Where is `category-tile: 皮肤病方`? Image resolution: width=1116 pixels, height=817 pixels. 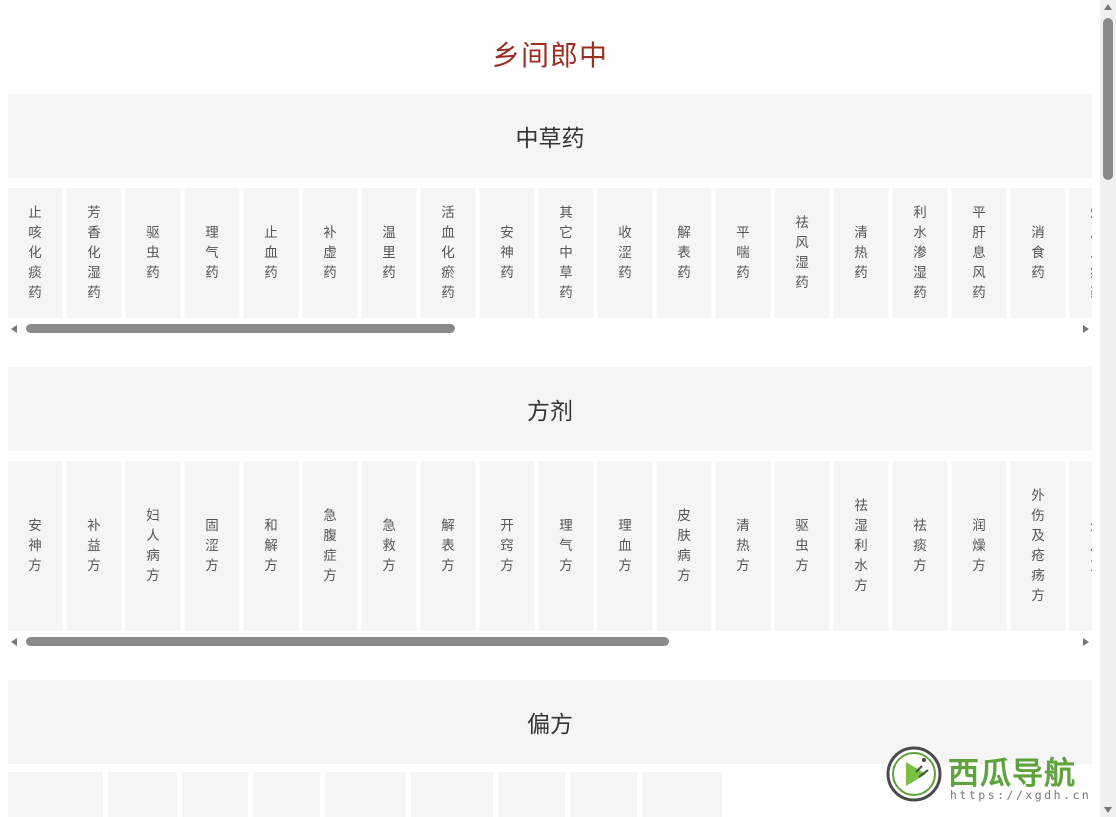
category-tile: 皮肤病方 is located at coordinates (684, 546).